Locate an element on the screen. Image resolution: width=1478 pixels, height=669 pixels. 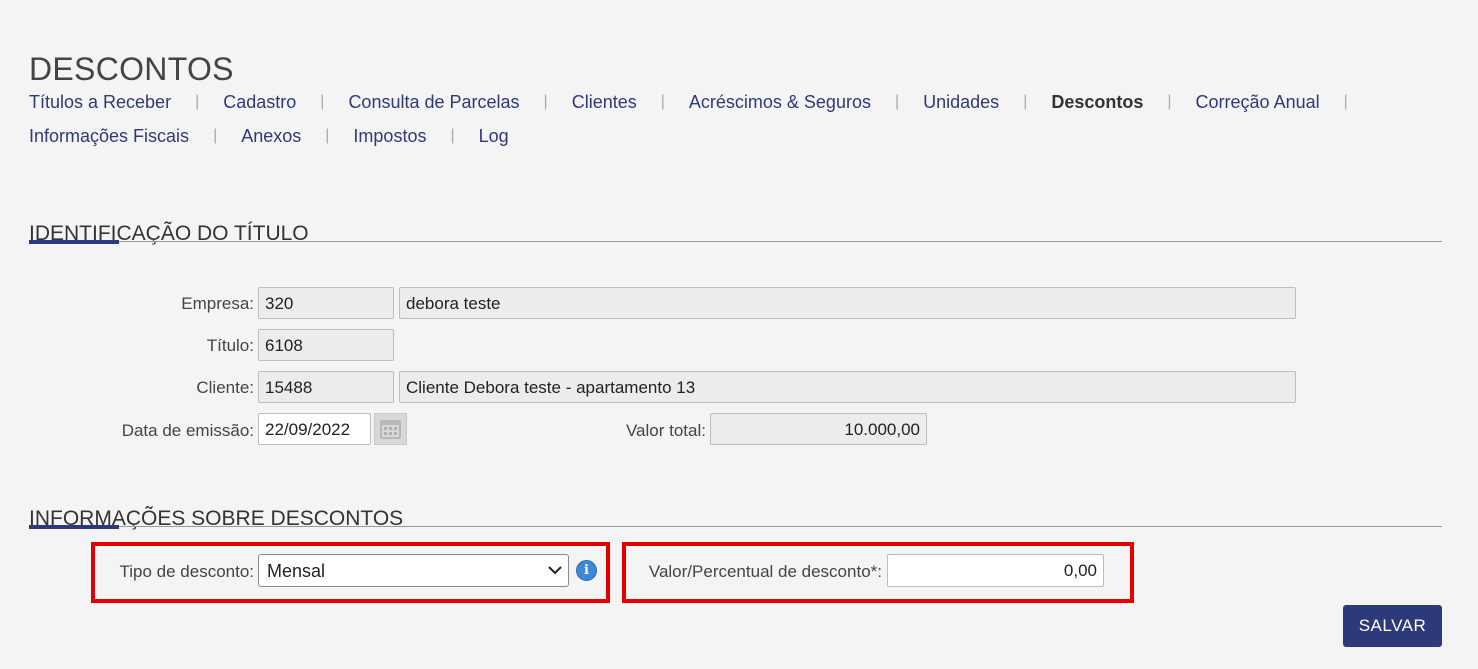
tipo-desconto-label: Tipo de desconto: is located at coordinates (186, 571).